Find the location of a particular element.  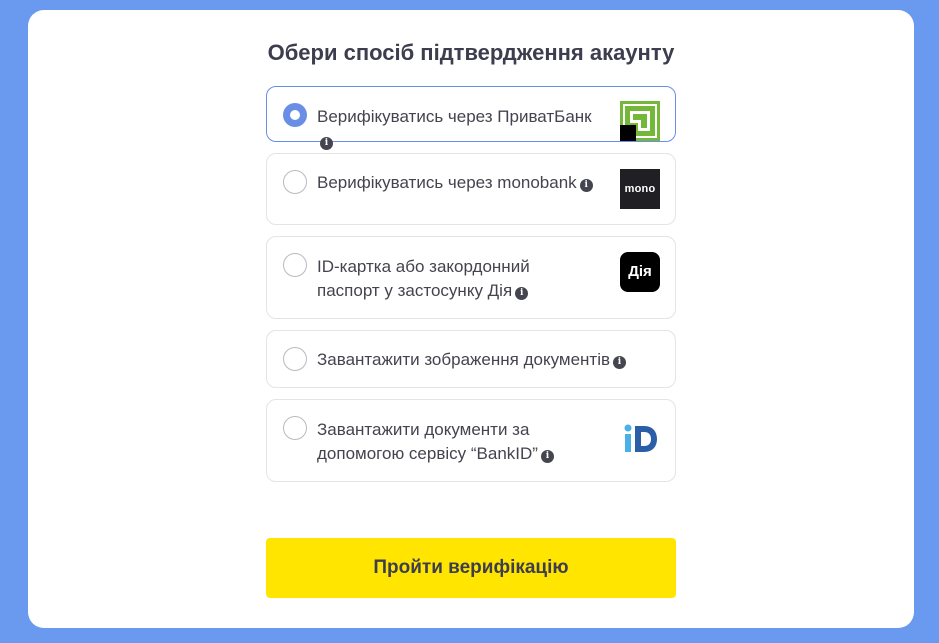

option-upload-images-text: Завантажити зображення документів is located at coordinates (464, 359).